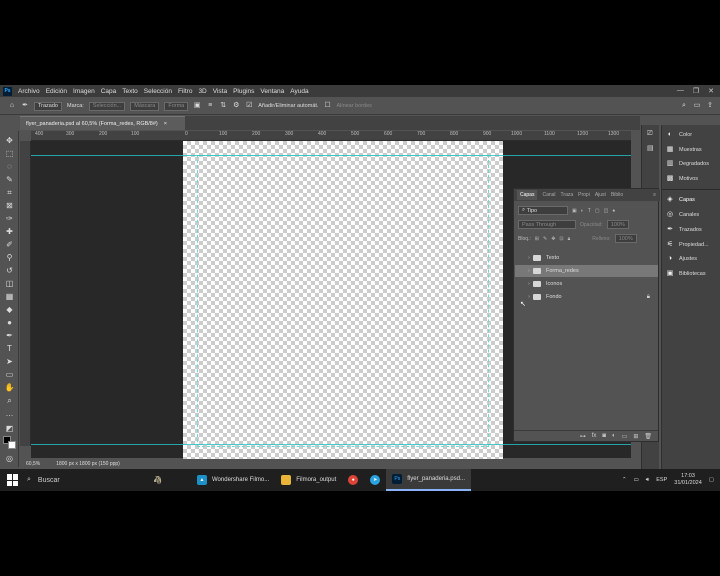 The width and height of the screenshot is (720, 576). Describe the element at coordinates (327, 106) in the screenshot. I see `align-edges-checkbox: ☐` at that location.